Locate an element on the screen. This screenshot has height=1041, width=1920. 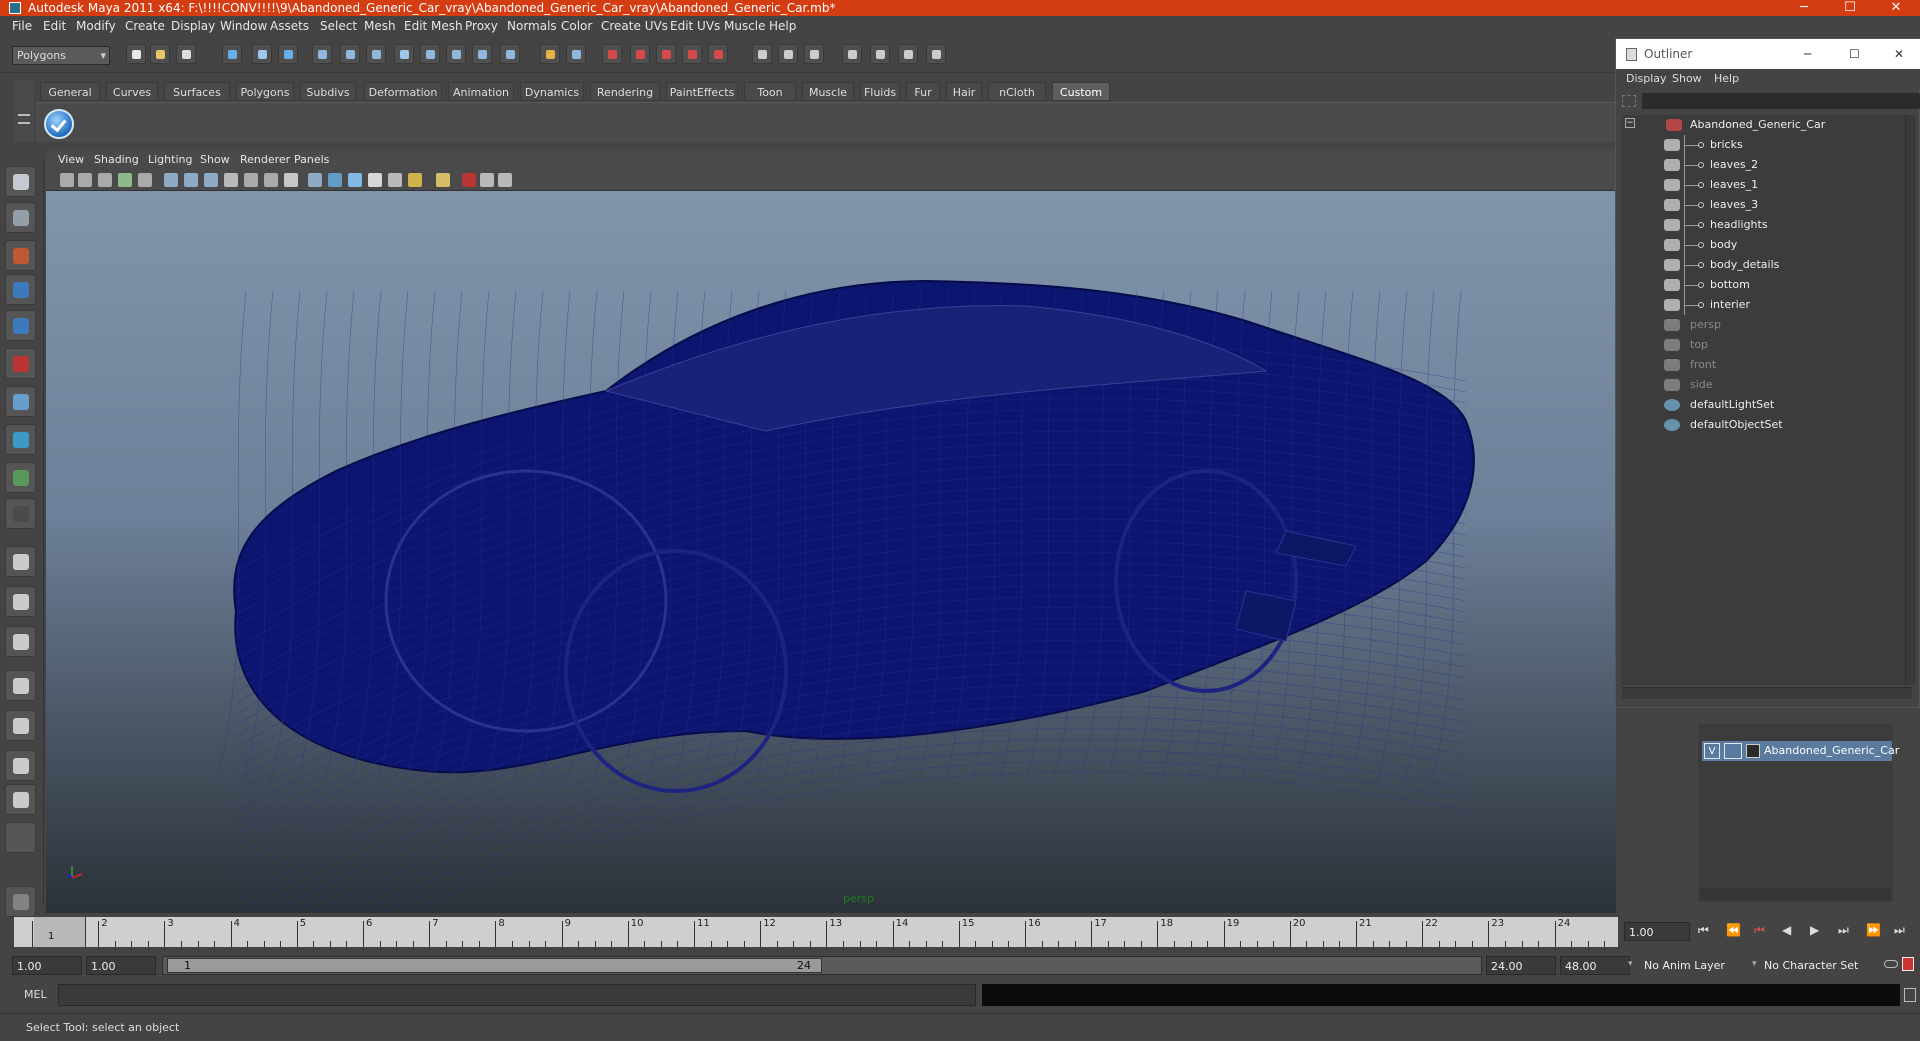
outliner-item: interier is located at coordinates (1762, 305).